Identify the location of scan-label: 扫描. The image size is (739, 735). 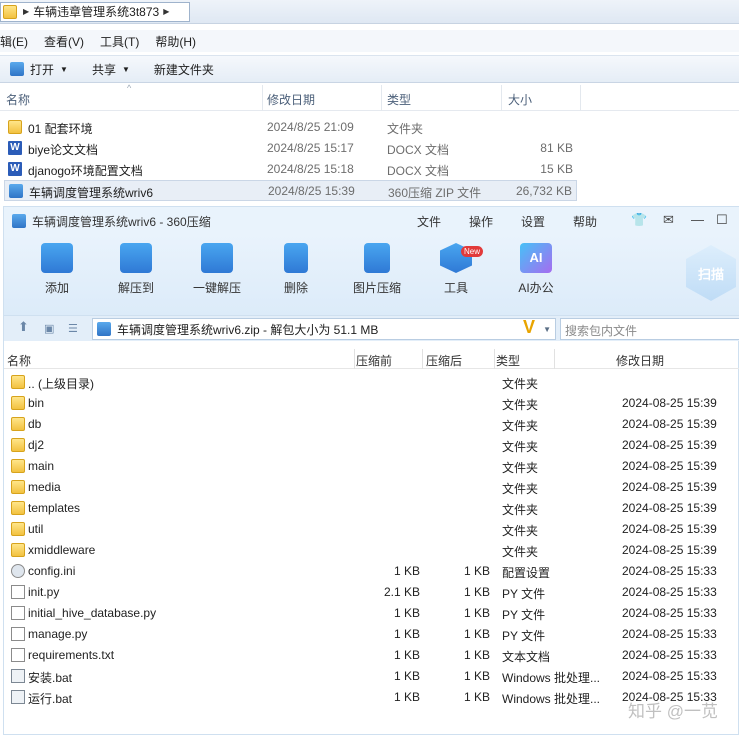
(710, 274).